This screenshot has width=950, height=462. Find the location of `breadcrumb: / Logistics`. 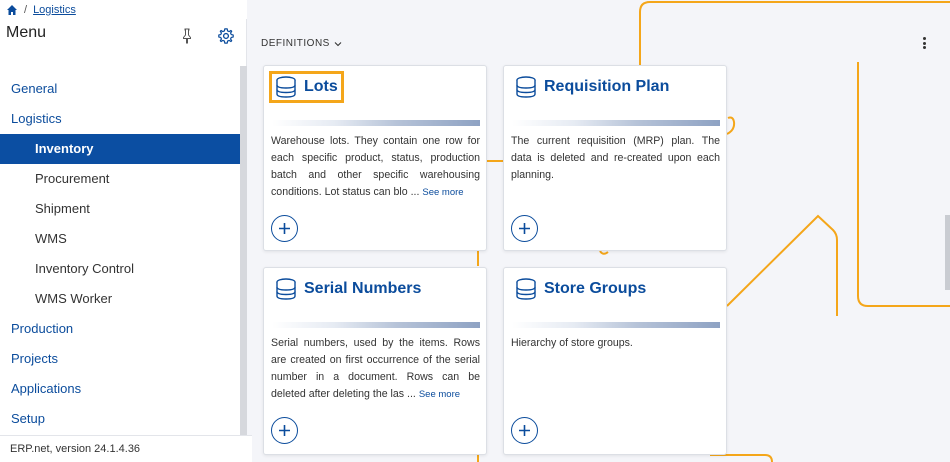

breadcrumb: / Logistics is located at coordinates (123, 9).